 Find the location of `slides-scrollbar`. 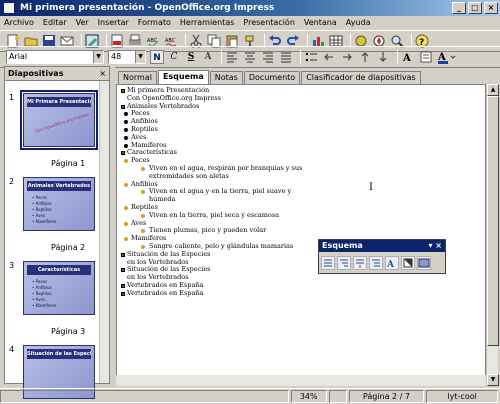

slides-scrollbar is located at coordinates (104, 232).